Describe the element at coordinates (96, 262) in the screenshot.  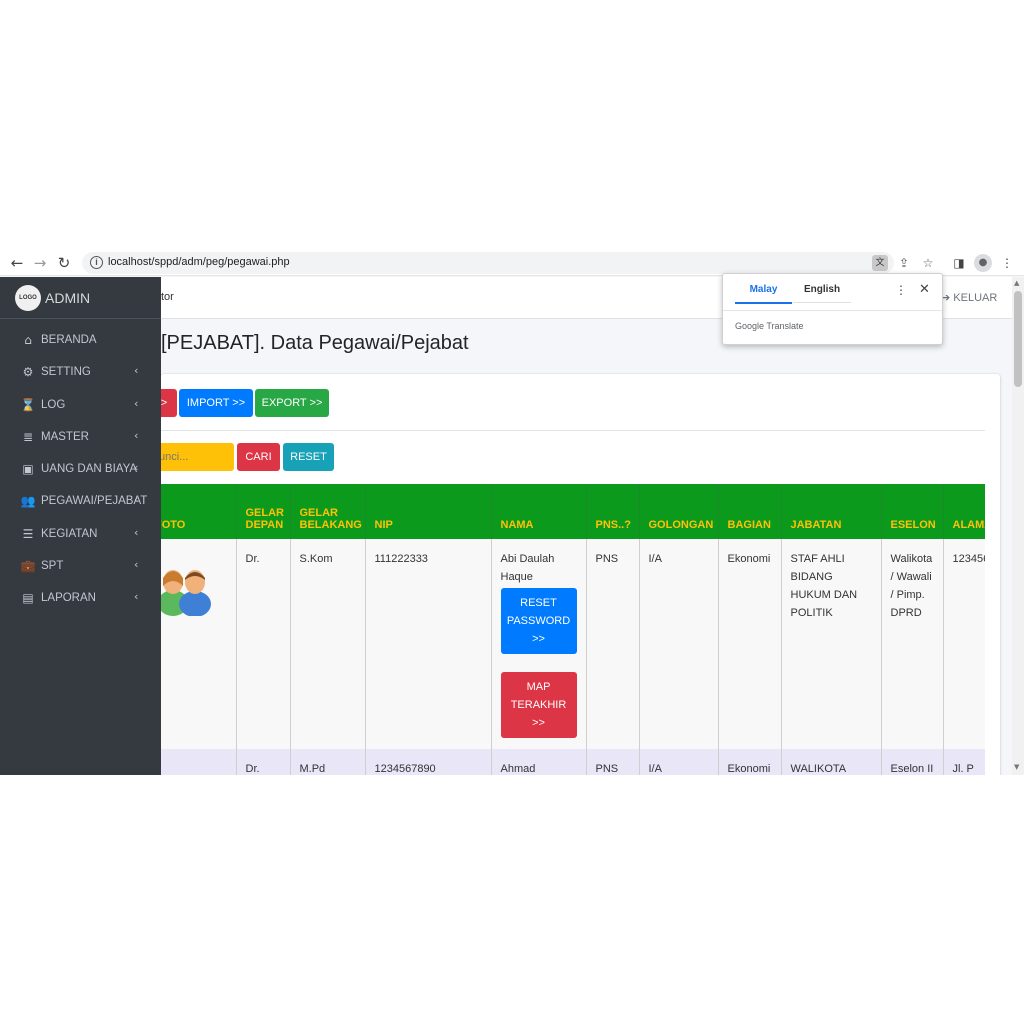
I see `info-icon: i` at that location.